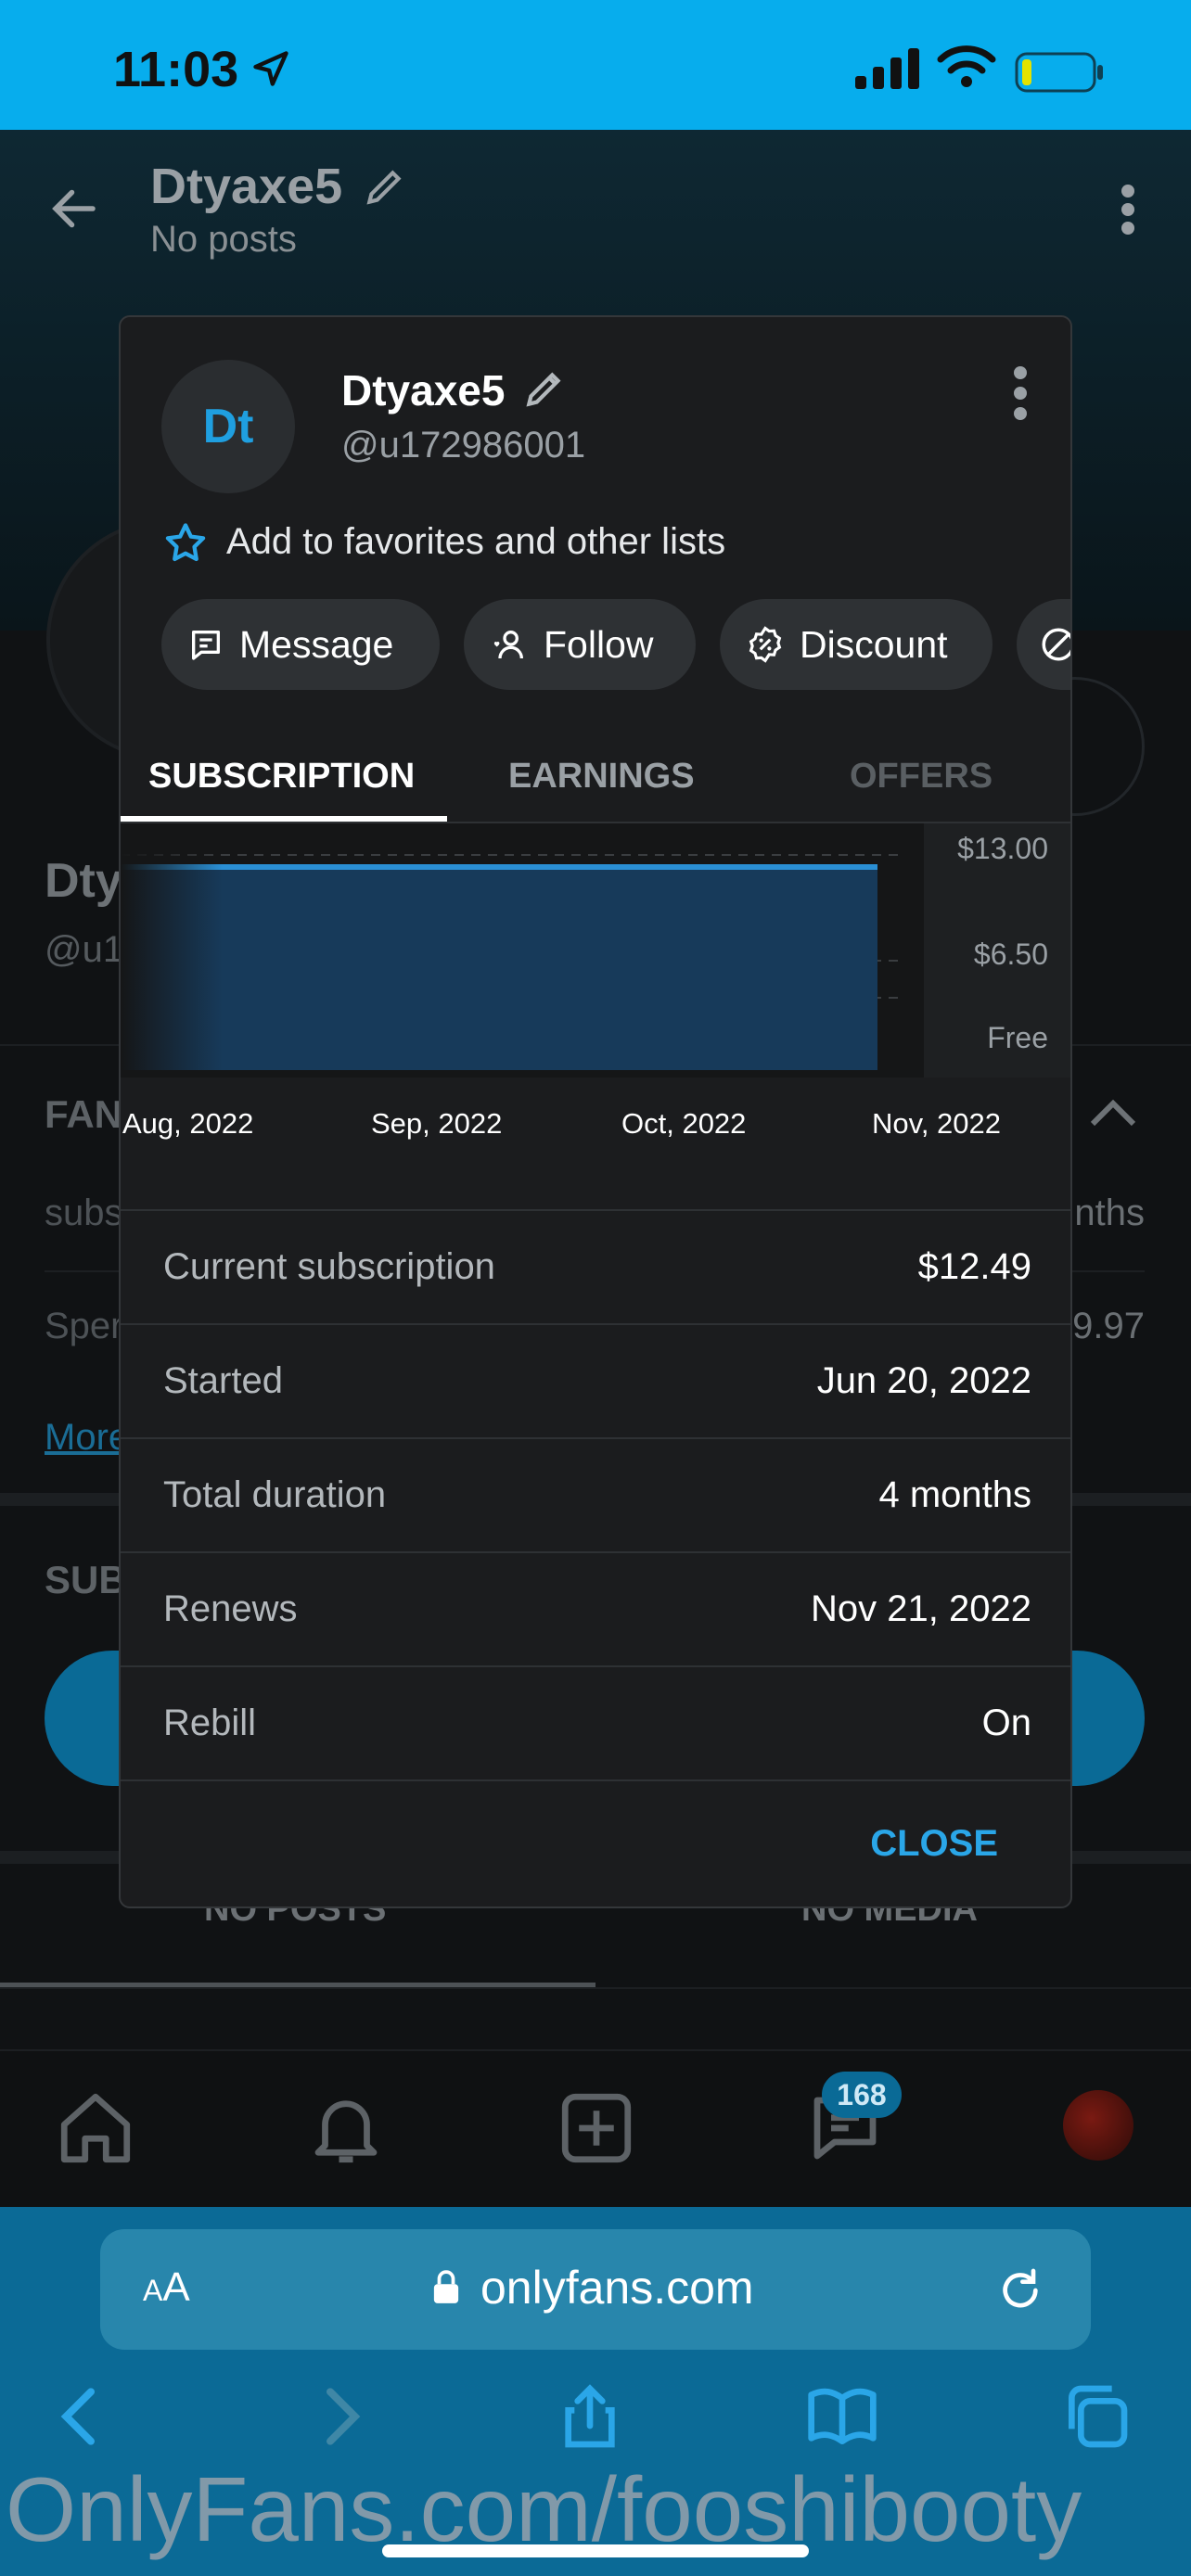 This screenshot has width=1191, height=2576. What do you see at coordinates (595, 1266) in the screenshot?
I see `current-subscription-row: Current subscription $12.49` at bounding box center [595, 1266].